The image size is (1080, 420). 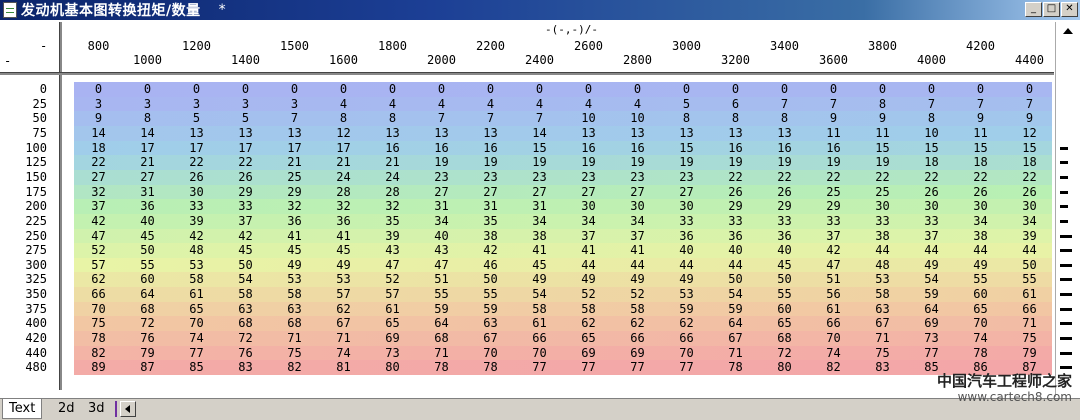 What do you see at coordinates (196, 265) in the screenshot?
I see `table-cell: 53` at bounding box center [196, 265].